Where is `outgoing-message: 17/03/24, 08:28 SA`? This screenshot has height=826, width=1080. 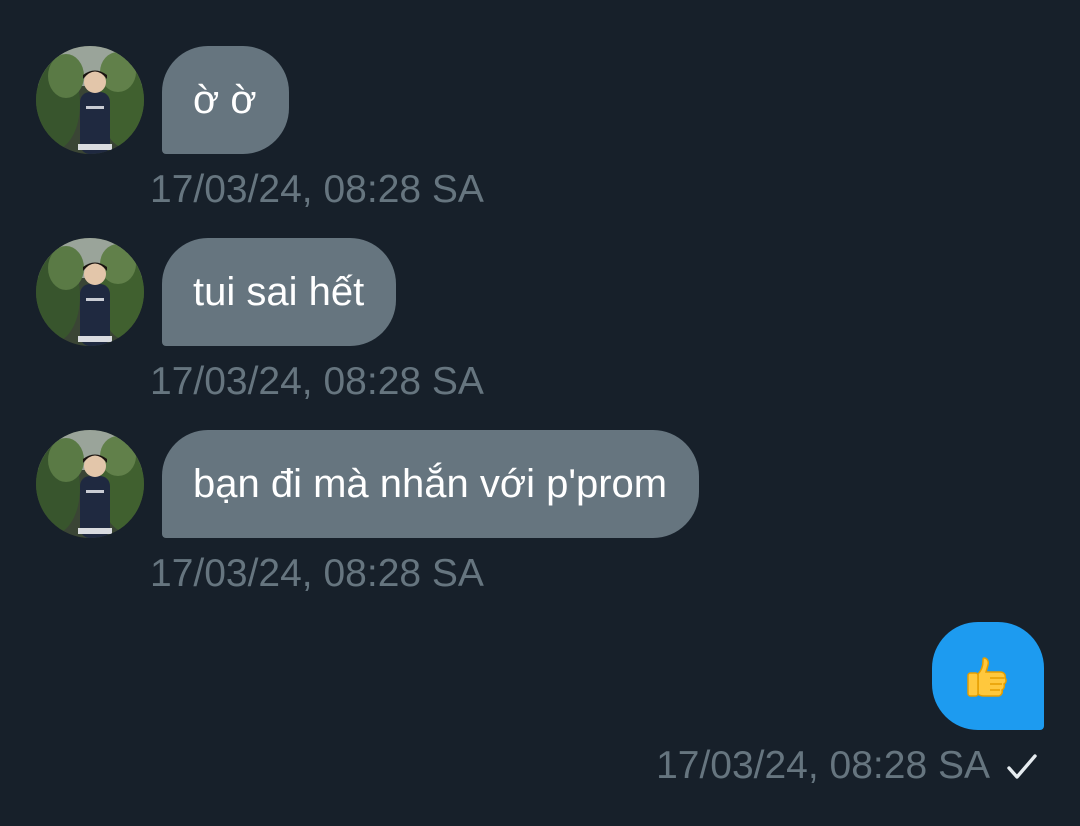
outgoing-message: 17/03/24, 08:28 SA is located at coordinates (744, 707).